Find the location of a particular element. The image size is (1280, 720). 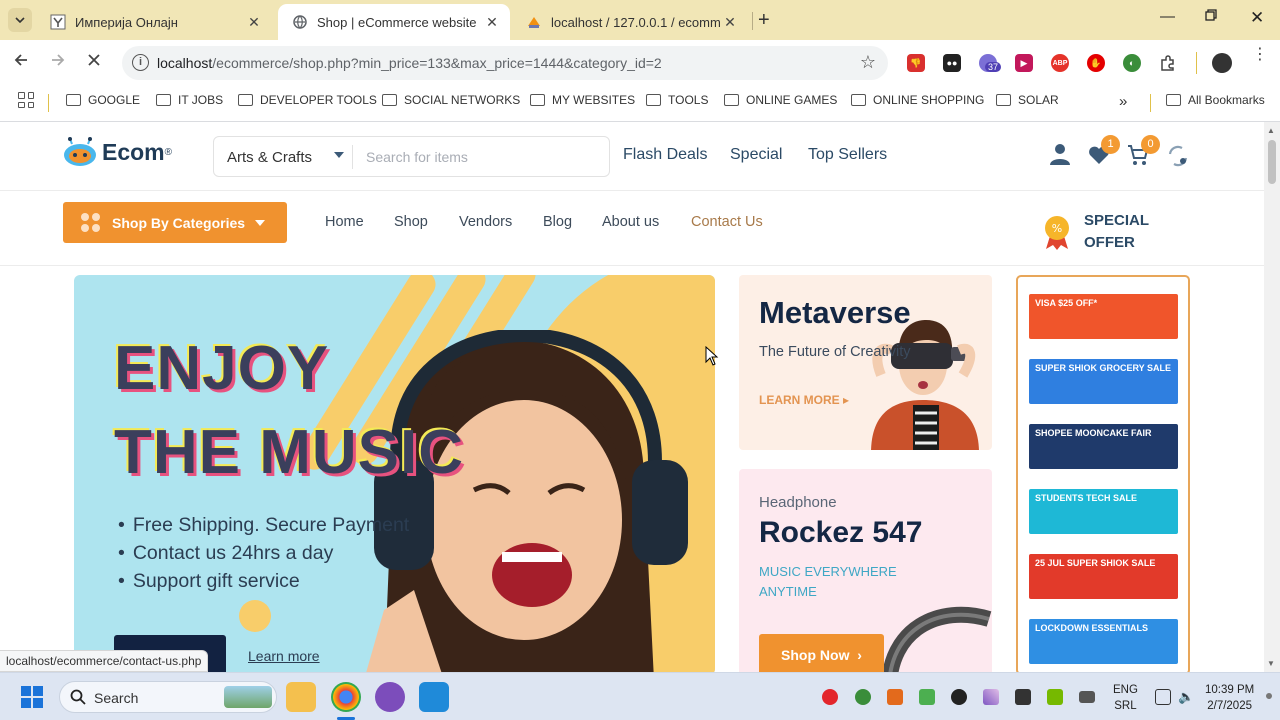

chrome-taskbar-icon is located at coordinates (346, 697).